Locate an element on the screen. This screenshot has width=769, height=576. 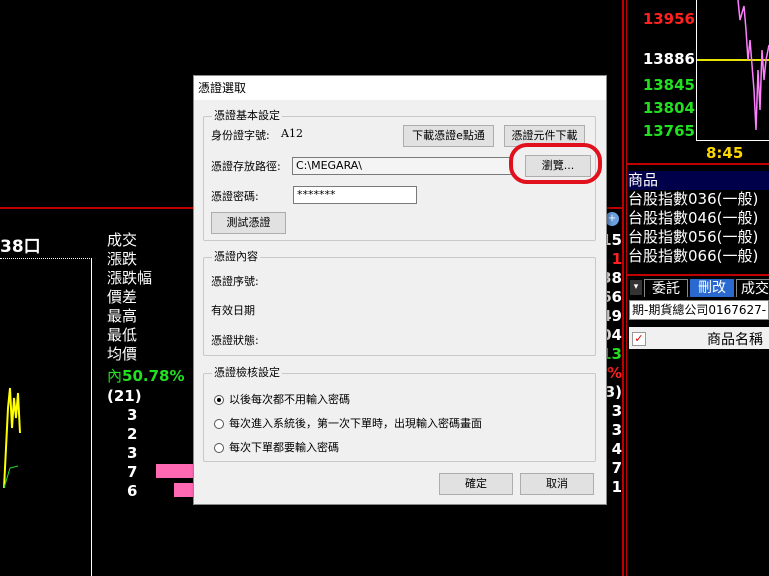
expiry-label: 有效日期 is located at coordinates (233, 310).